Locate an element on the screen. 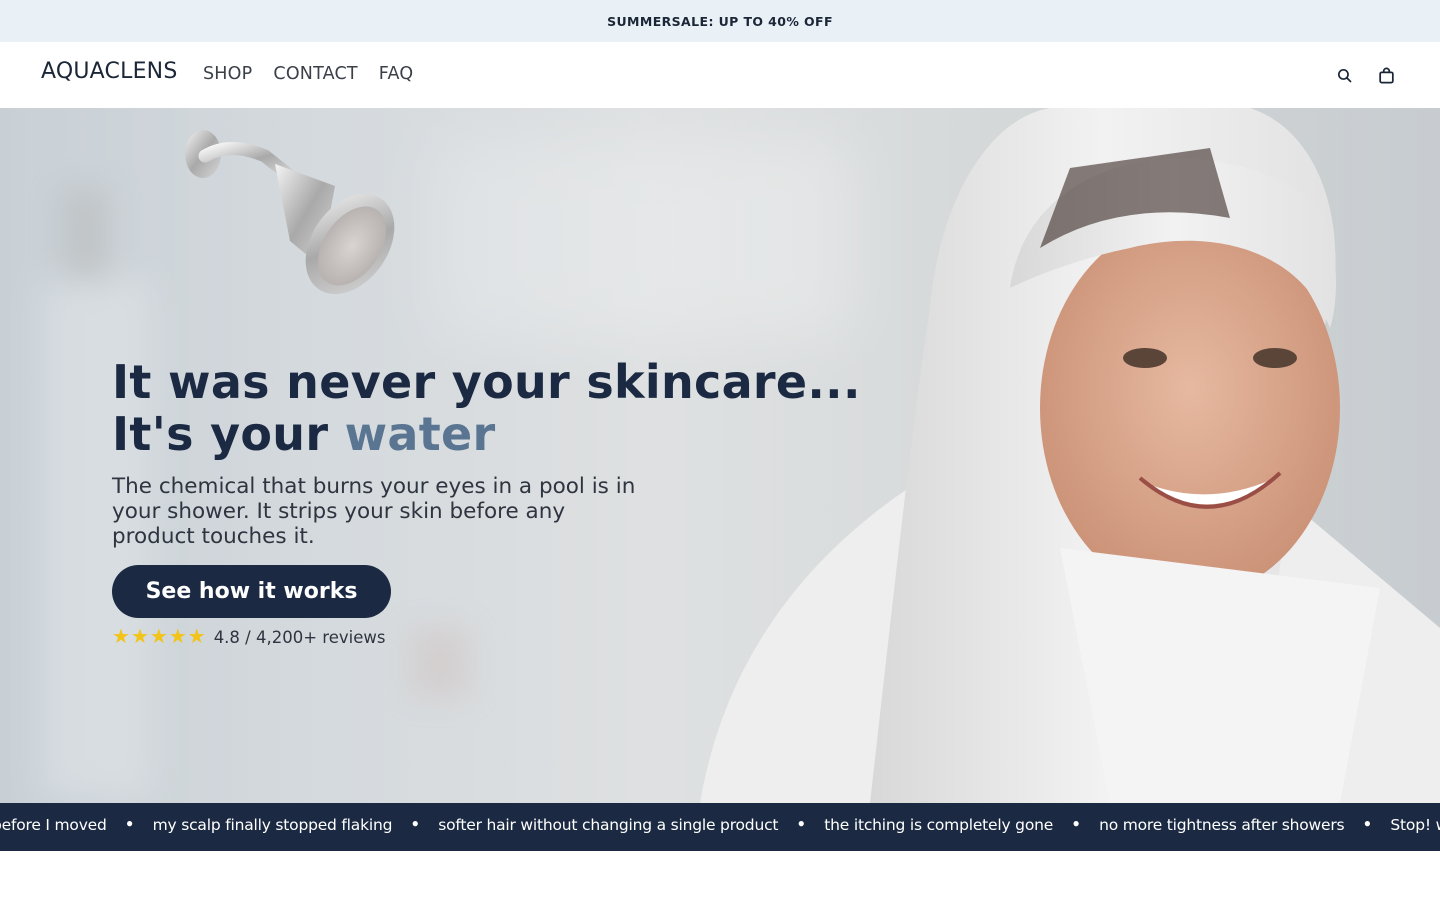  main-nav: SHOP CONTACT FAQ is located at coordinates (308, 74).